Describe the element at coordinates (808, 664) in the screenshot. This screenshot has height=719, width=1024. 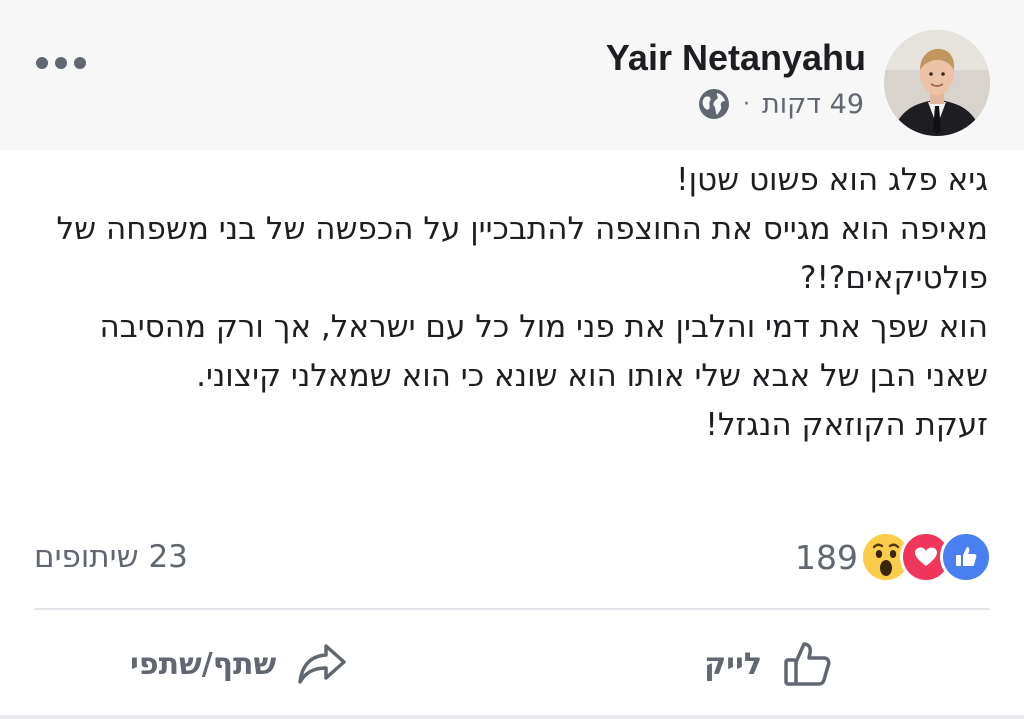
I see `thumbs-up-icon` at that location.